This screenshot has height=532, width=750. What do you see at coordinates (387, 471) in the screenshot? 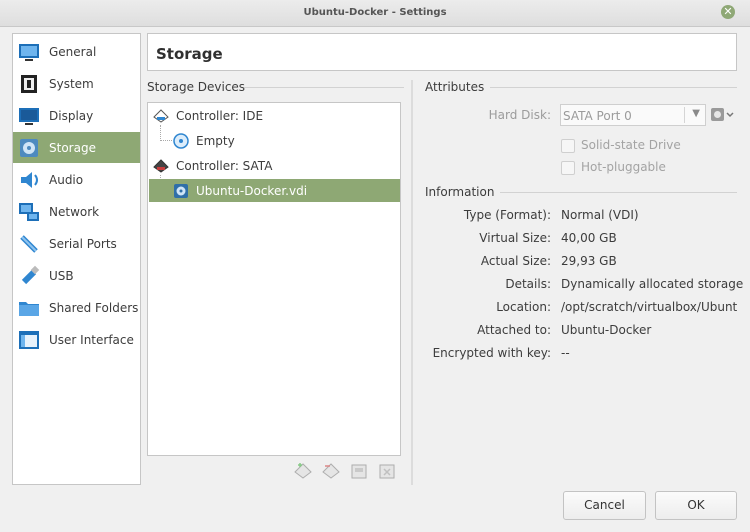
I see `remove-attachment-icon` at bounding box center [387, 471].